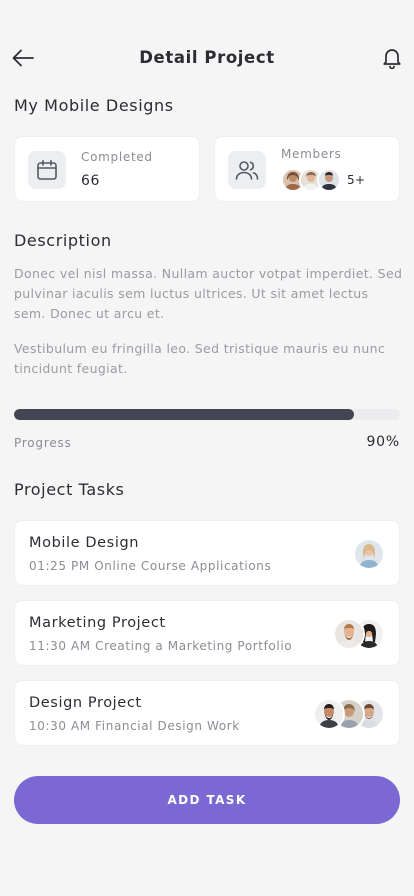 Image resolution: width=414 pixels, height=896 pixels. What do you see at coordinates (94, 105) in the screenshot?
I see `project-name: My Mobile Designs` at bounding box center [94, 105].